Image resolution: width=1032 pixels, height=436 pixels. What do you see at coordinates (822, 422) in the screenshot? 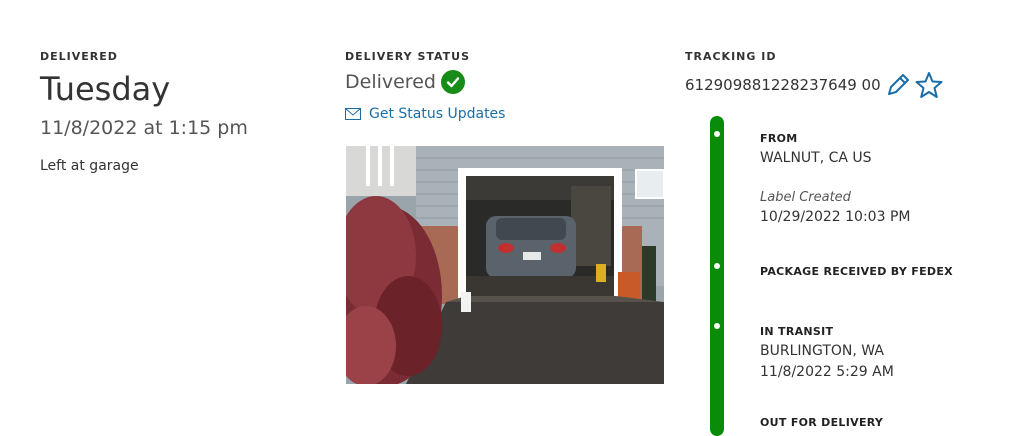
I see `timeline-heading-out-for-delivery: OUT FOR DELIVERY` at bounding box center [822, 422].